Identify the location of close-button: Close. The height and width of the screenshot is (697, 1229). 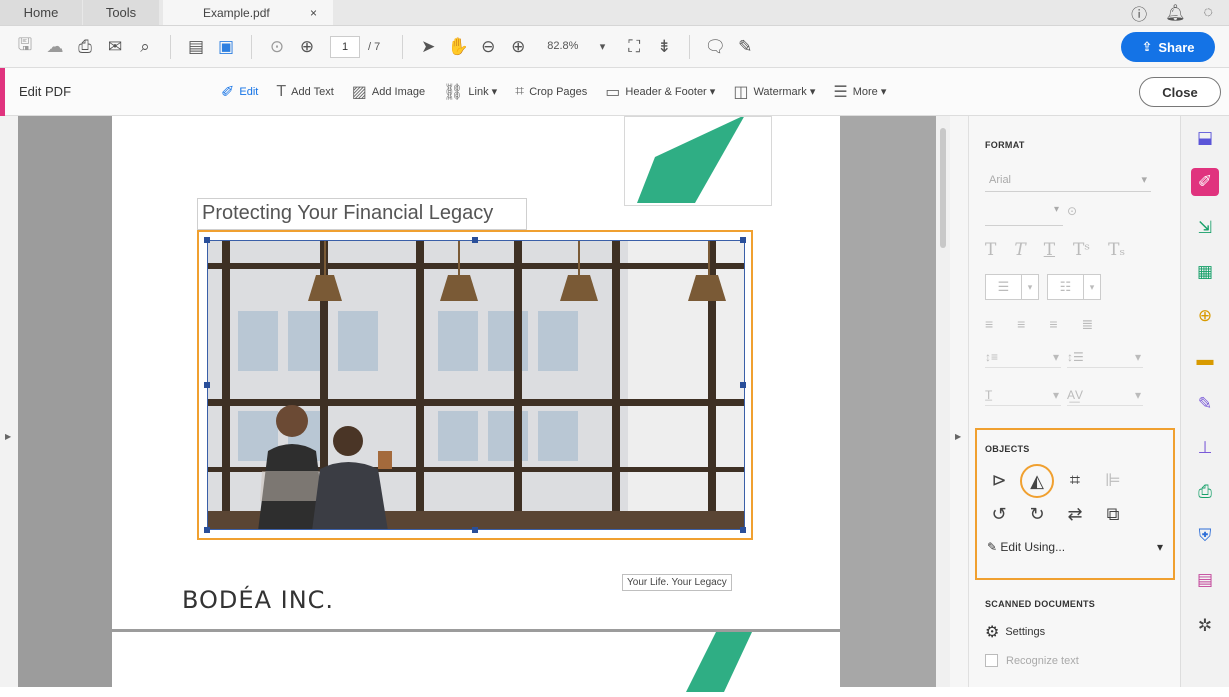
(1180, 92).